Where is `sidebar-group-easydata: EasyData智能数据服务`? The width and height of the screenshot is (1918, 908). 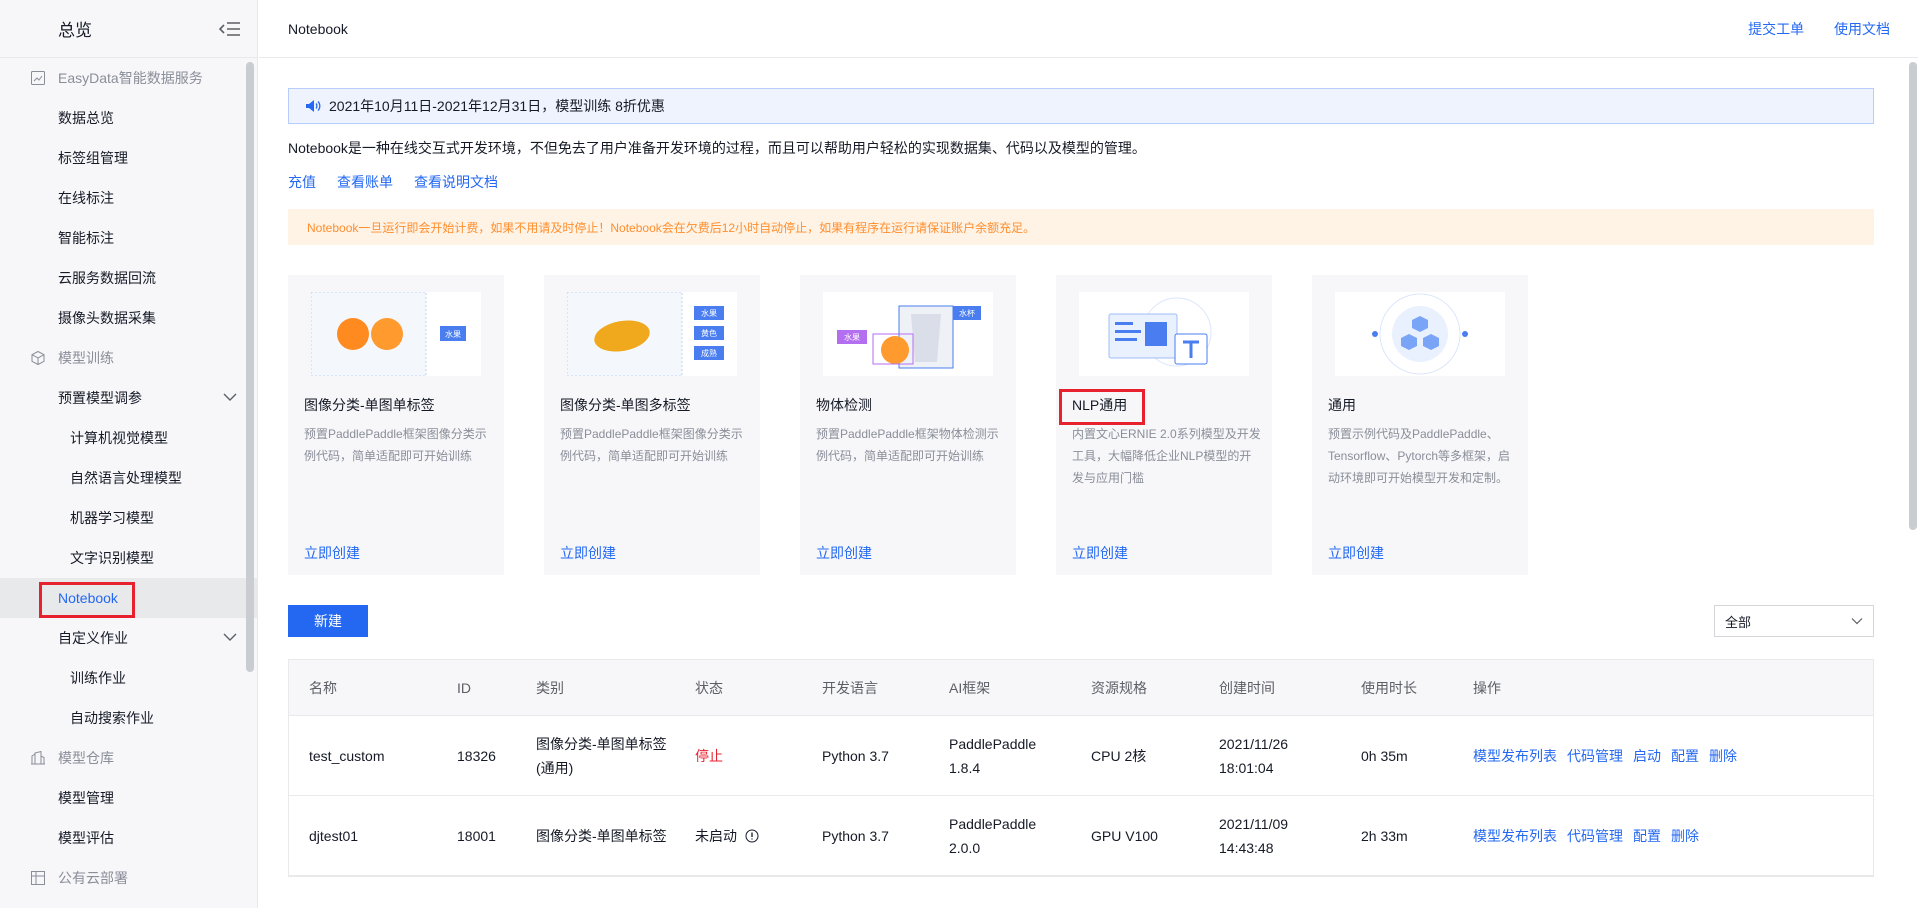
sidebar-group-easydata: EasyData智能数据服务 is located at coordinates (128, 78).